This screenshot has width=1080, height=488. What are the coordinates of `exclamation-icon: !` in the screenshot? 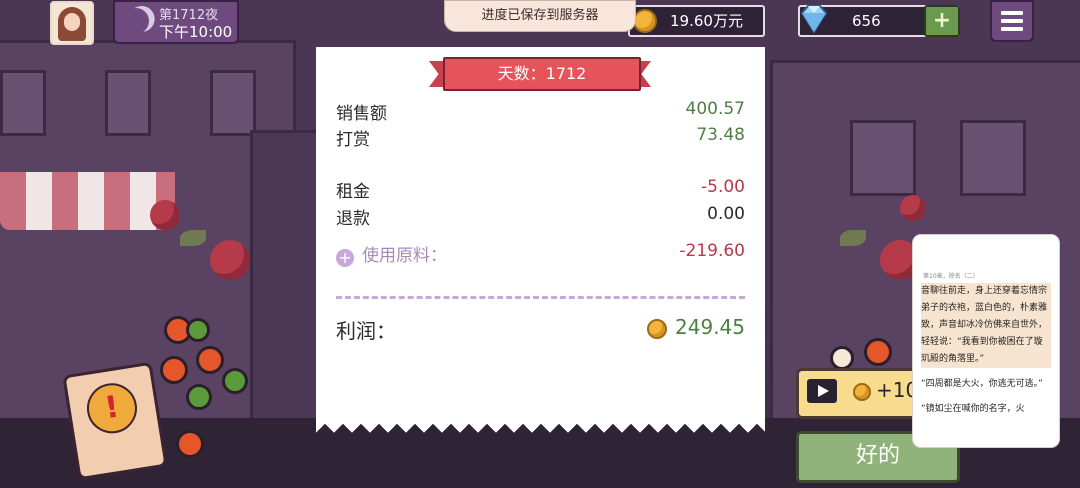 It's located at (112, 408).